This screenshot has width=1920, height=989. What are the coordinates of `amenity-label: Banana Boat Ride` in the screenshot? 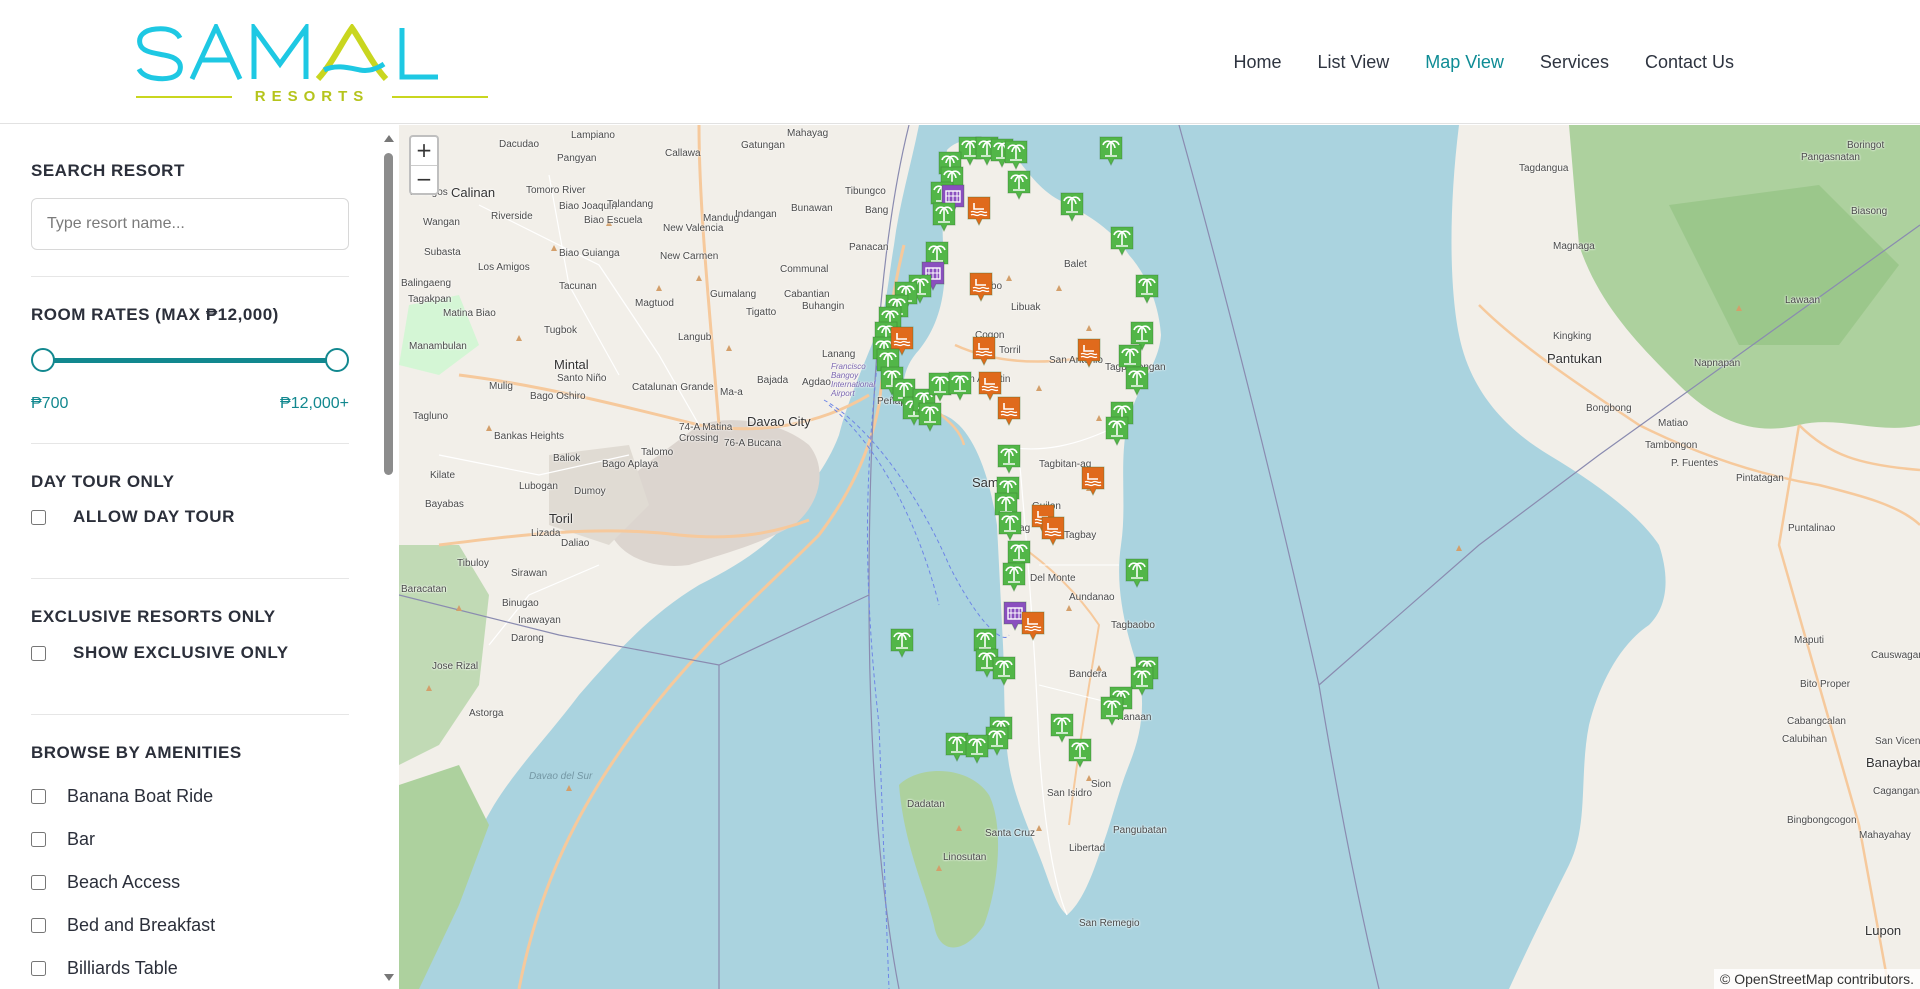 It's located at (140, 796).